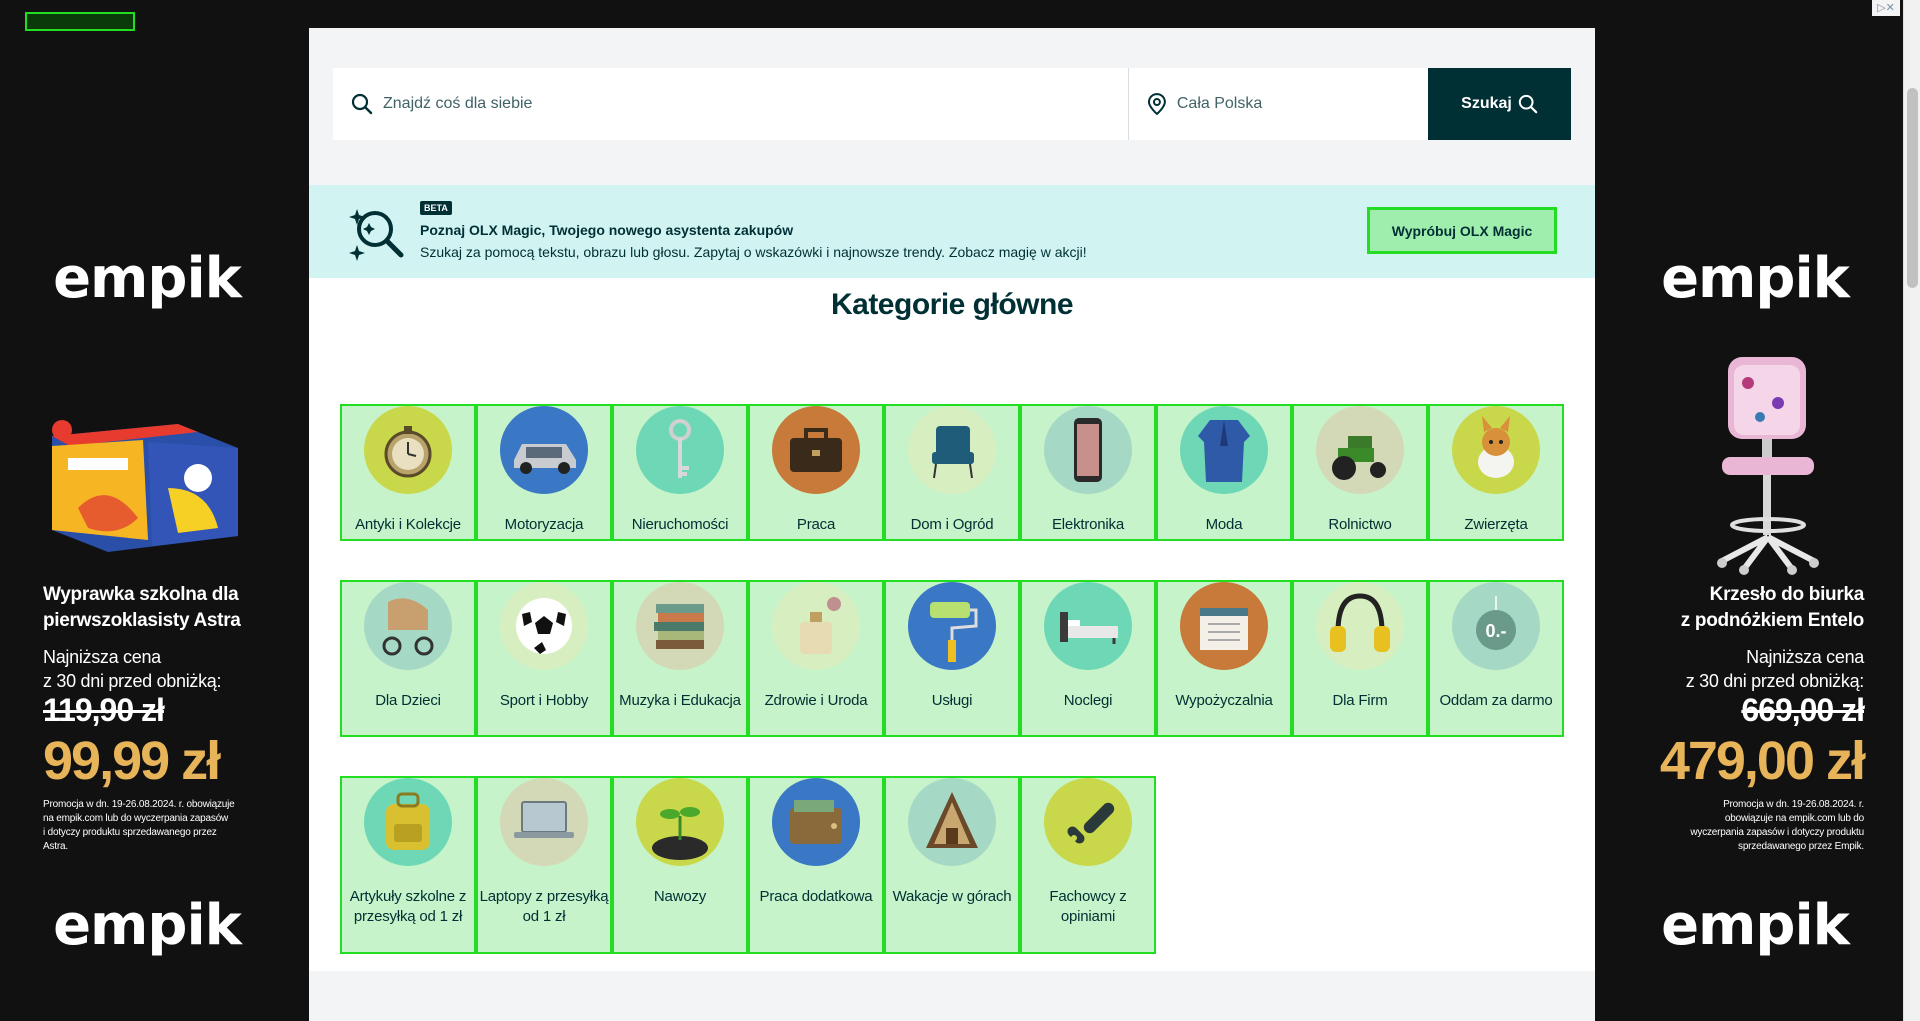 This screenshot has width=1920, height=1021. What do you see at coordinates (1772, 620) in the screenshot?
I see `ad-right-product-line2: z podnóżkiem Entelo` at bounding box center [1772, 620].